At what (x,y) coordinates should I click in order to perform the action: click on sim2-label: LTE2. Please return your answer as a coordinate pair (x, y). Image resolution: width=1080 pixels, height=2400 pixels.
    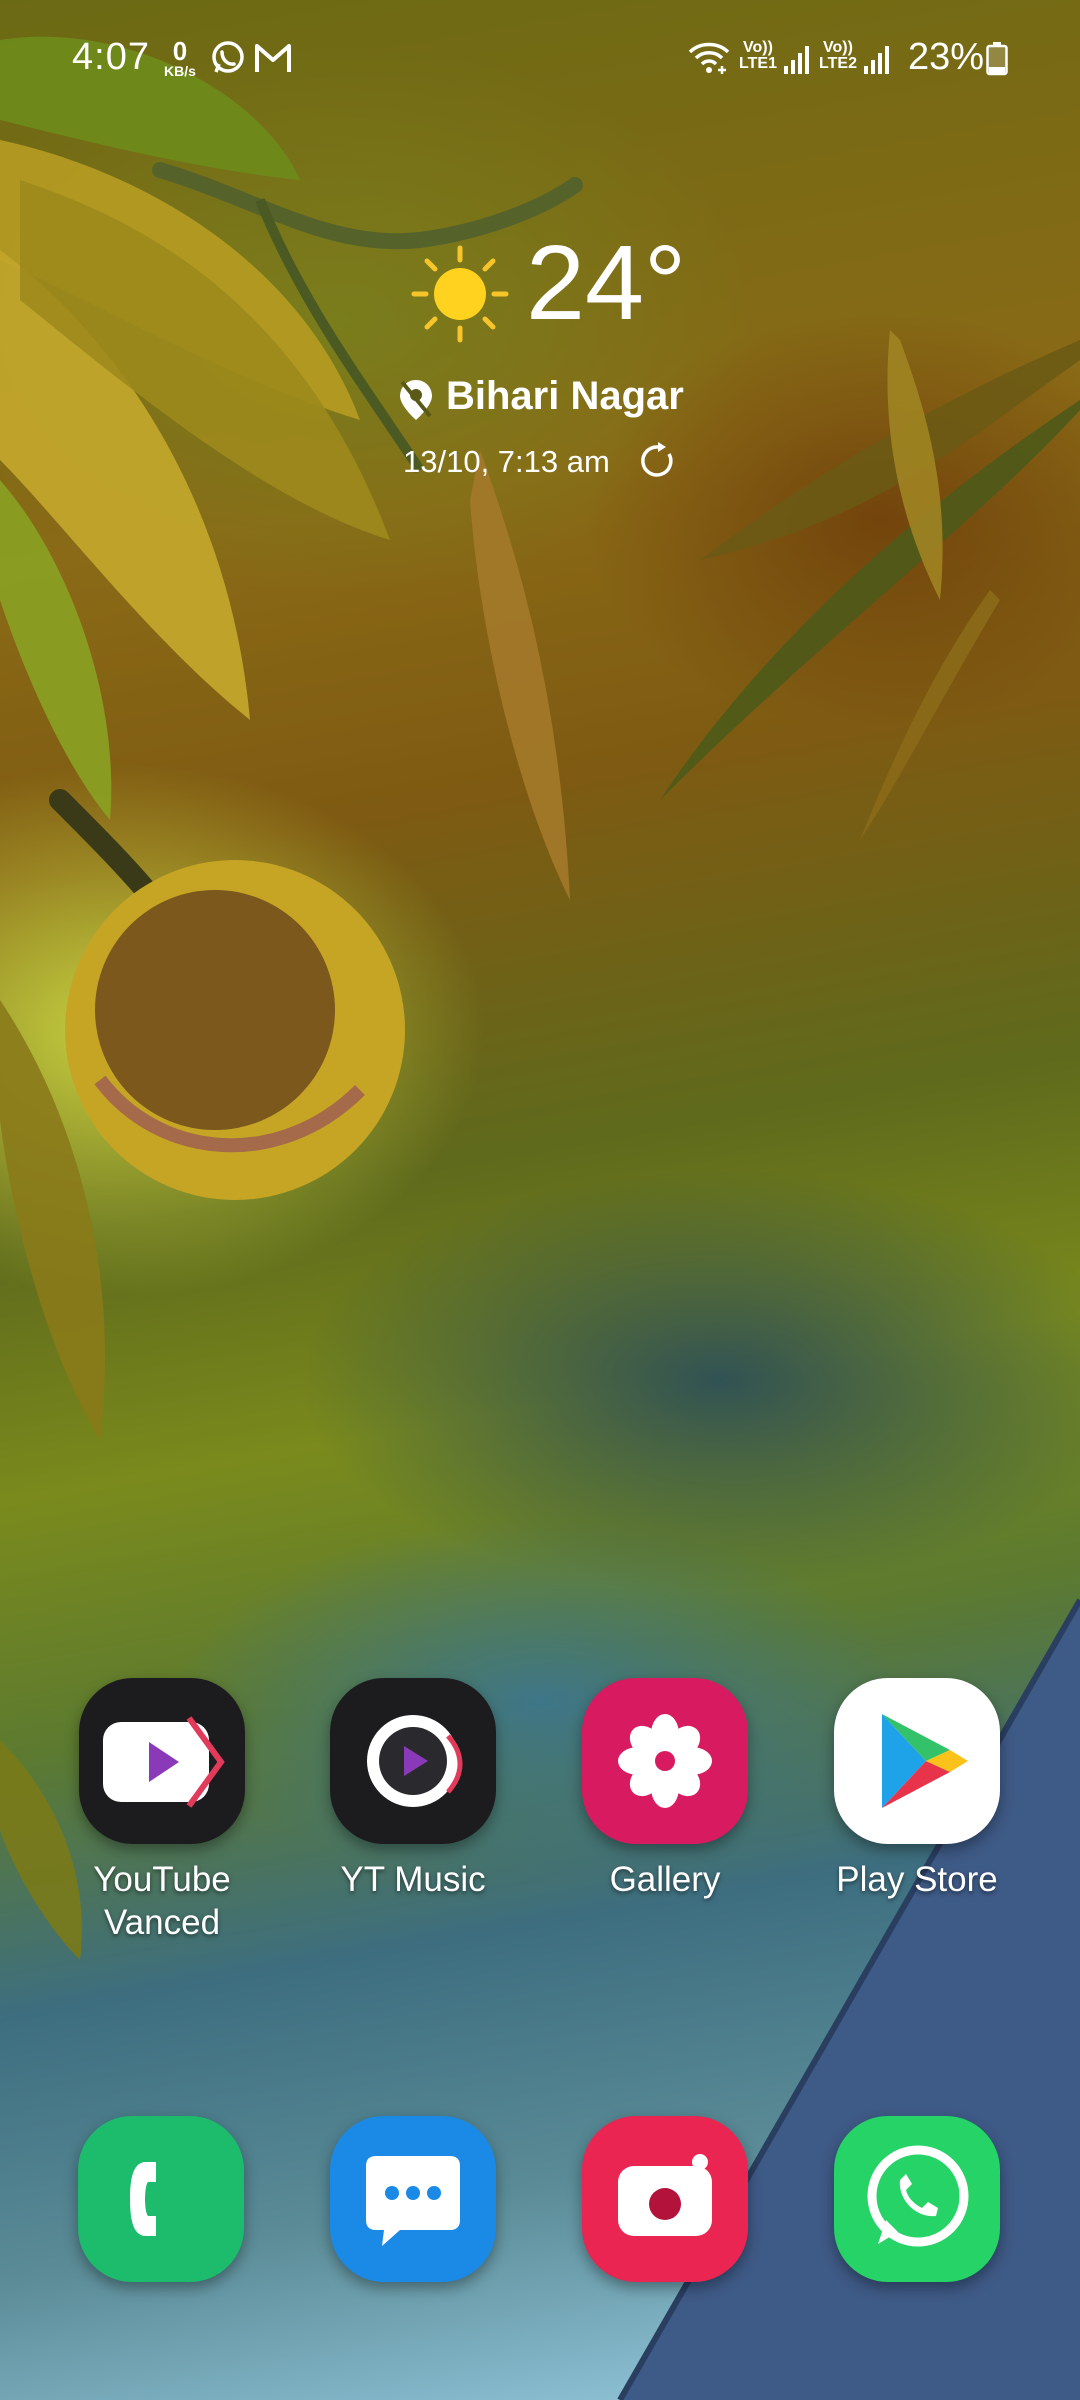
    Looking at the image, I should click on (838, 63).